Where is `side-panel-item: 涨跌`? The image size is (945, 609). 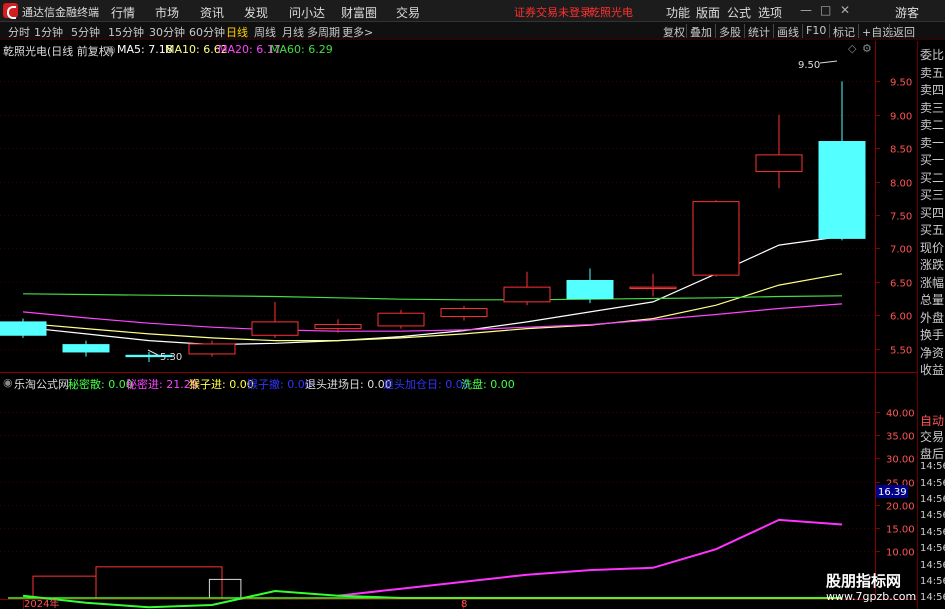
side-panel-item: 涨跌 is located at coordinates (932, 265).